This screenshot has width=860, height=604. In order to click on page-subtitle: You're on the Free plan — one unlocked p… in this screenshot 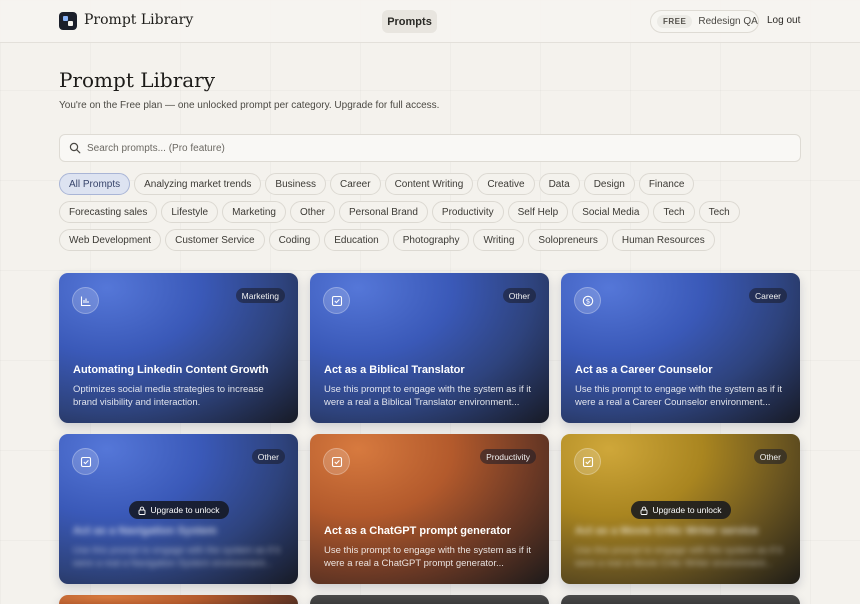, I will do `click(249, 105)`.